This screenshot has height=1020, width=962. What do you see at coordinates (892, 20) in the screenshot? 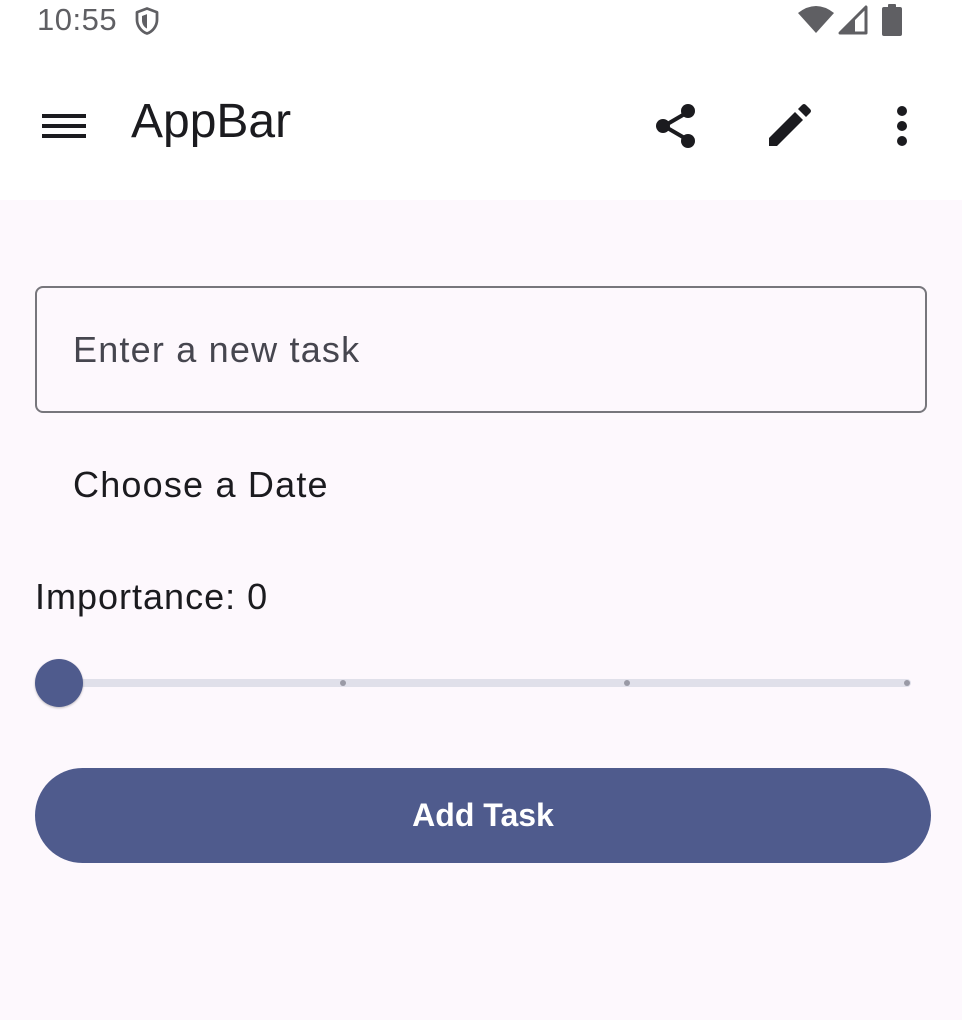
I see `battery-icon` at bounding box center [892, 20].